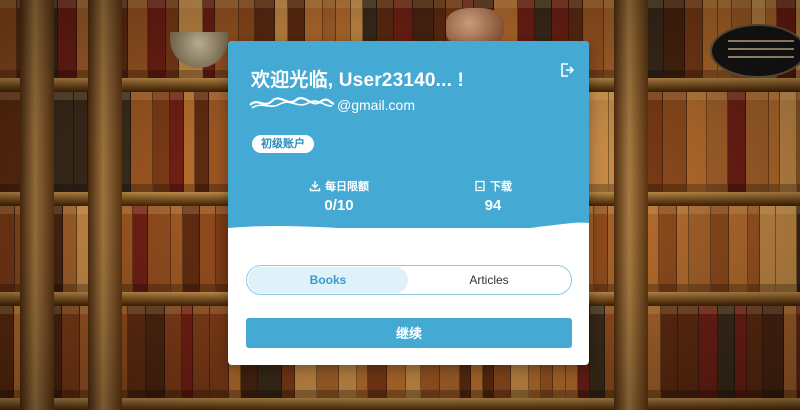 The height and width of the screenshot is (410, 800). Describe the element at coordinates (408, 231) in the screenshot. I see `header-wave` at that location.